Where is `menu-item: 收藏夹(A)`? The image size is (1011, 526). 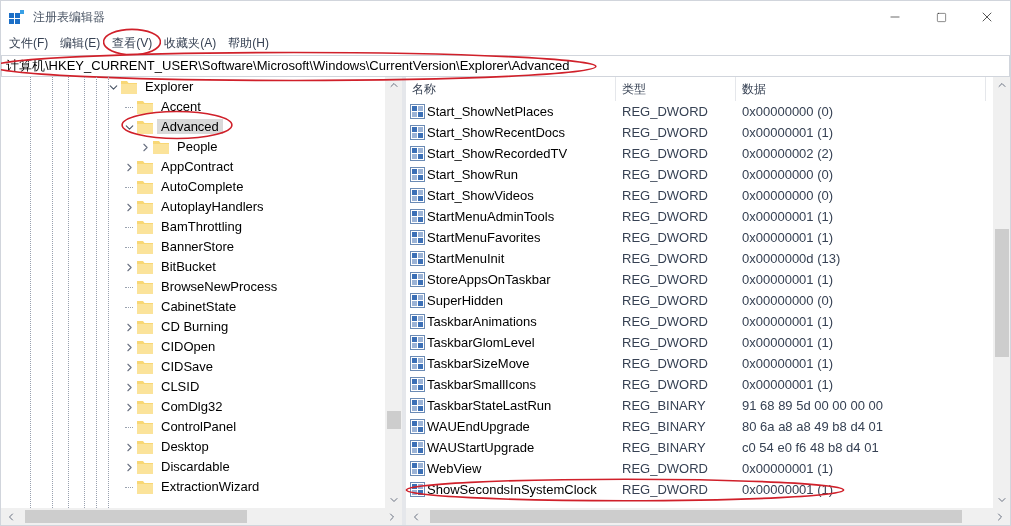 menu-item: 收藏夹(A) is located at coordinates (190, 43).